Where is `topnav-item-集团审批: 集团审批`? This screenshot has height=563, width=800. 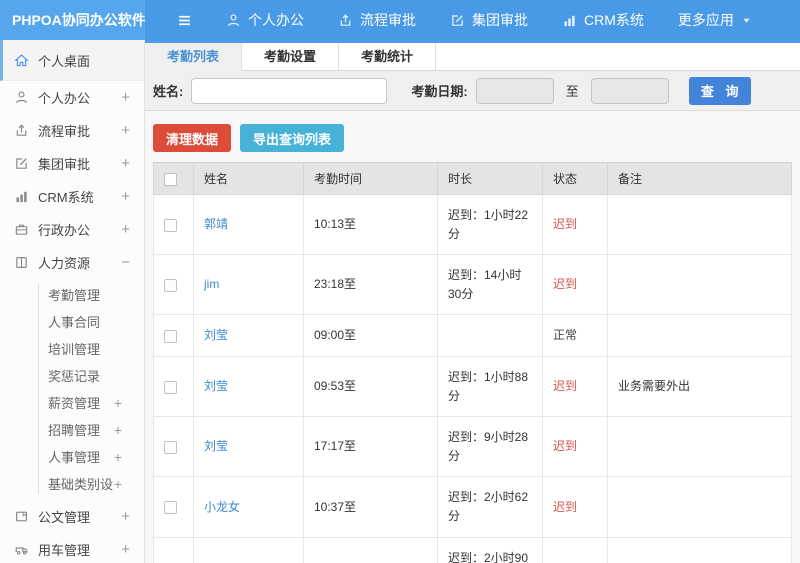 topnav-item-集团审批: 集团审批 is located at coordinates (489, 20).